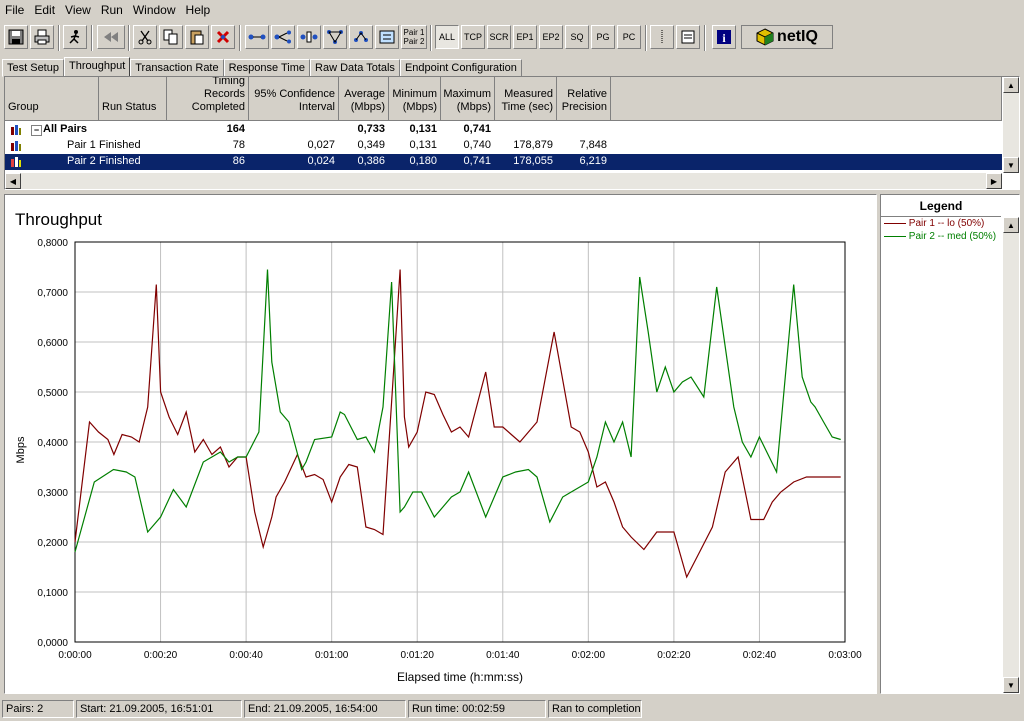  What do you see at coordinates (503, 181) in the screenshot?
I see `grid-horizontal-scrollbar: ◀ ▶` at bounding box center [503, 181].